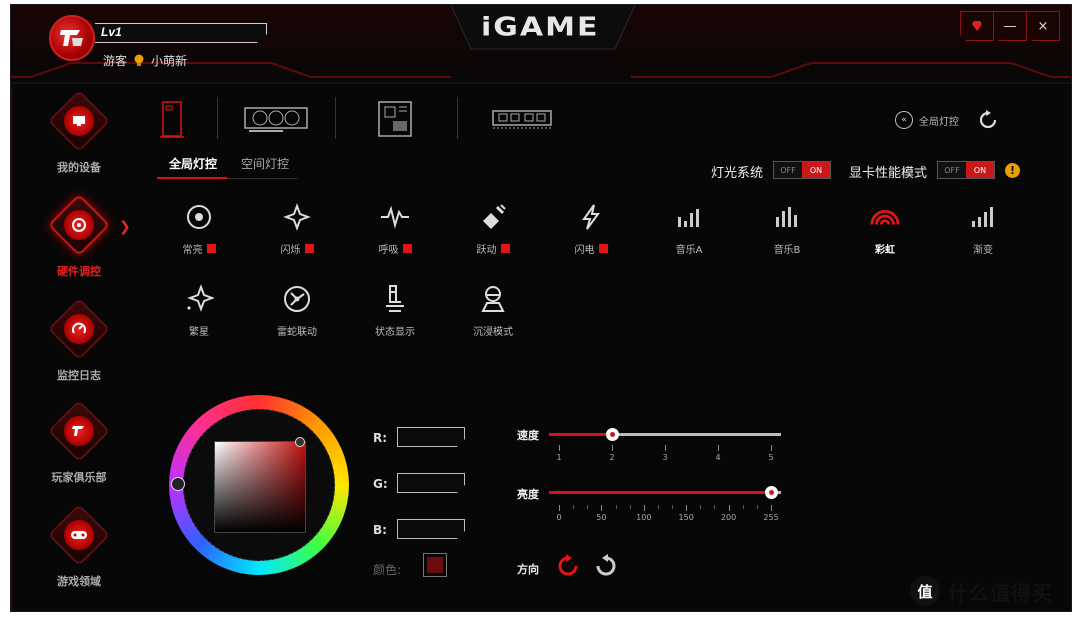  Describe the element at coordinates (665, 513) in the screenshot. I see `brightness-ticks: 0 50 100 150 200 255` at that location.